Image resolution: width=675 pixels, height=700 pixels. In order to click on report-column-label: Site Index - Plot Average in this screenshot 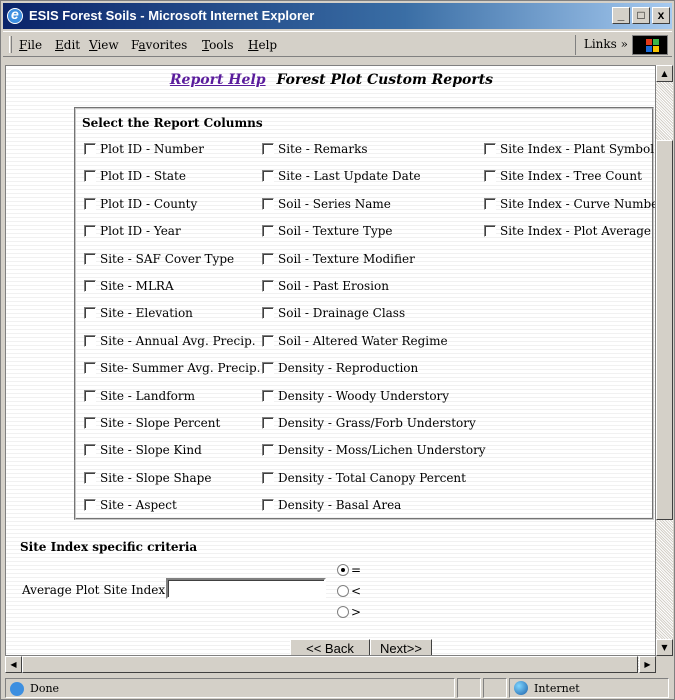, I will do `click(576, 231)`.